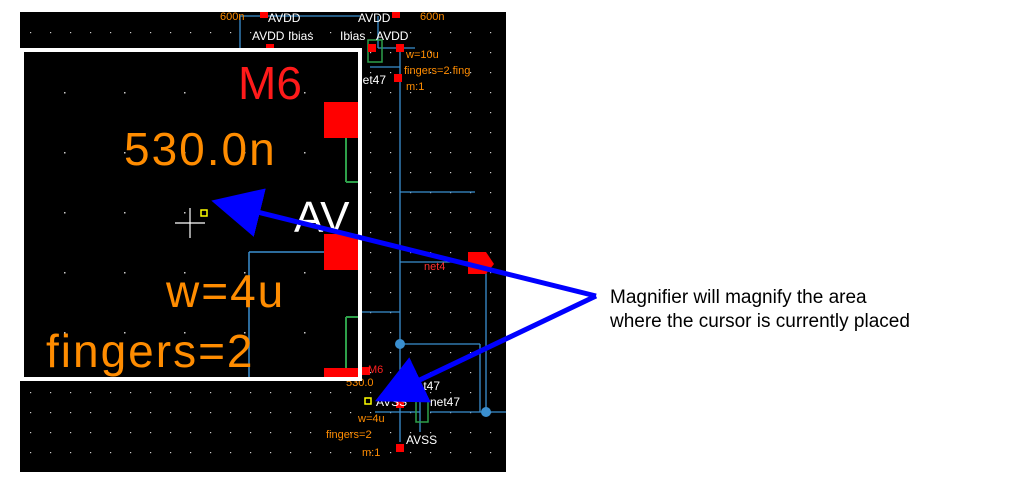 The width and height of the screenshot is (1011, 482). Describe the element at coordinates (404, 243) in the screenshot. I see `arrow-to-magnifier` at that location.